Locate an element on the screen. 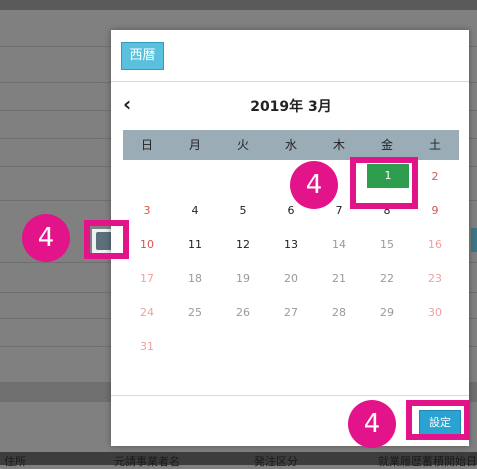  weekday-tue: 火 is located at coordinates (242, 145).